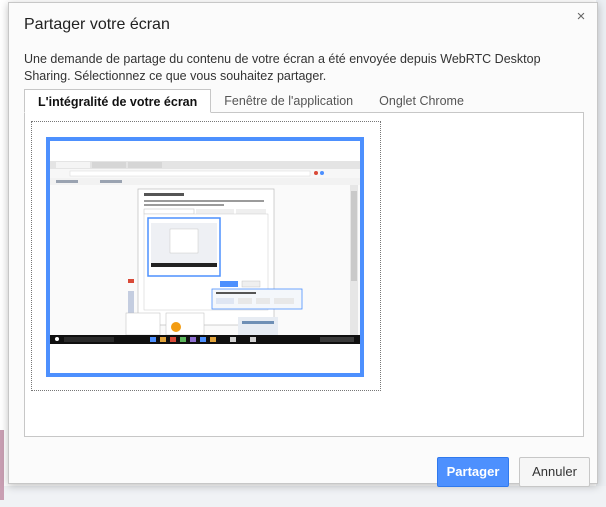  I want to click on tab-application-window: Fenêtre de l'application, so click(288, 101).